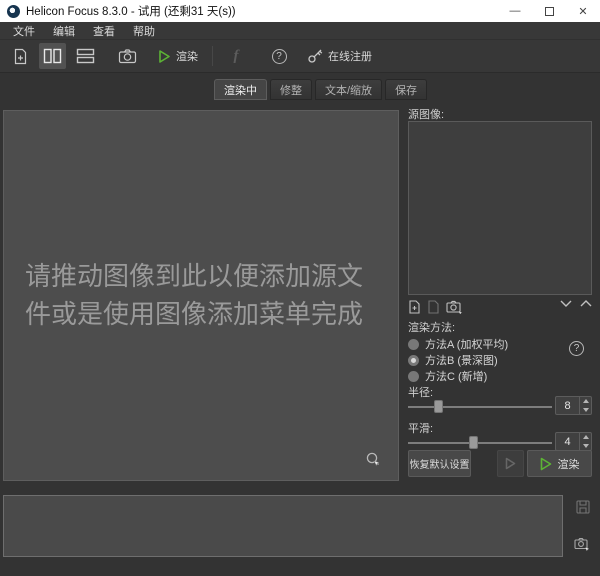 The image size is (600, 576). I want to click on menu-file: 文件, so click(24, 31).